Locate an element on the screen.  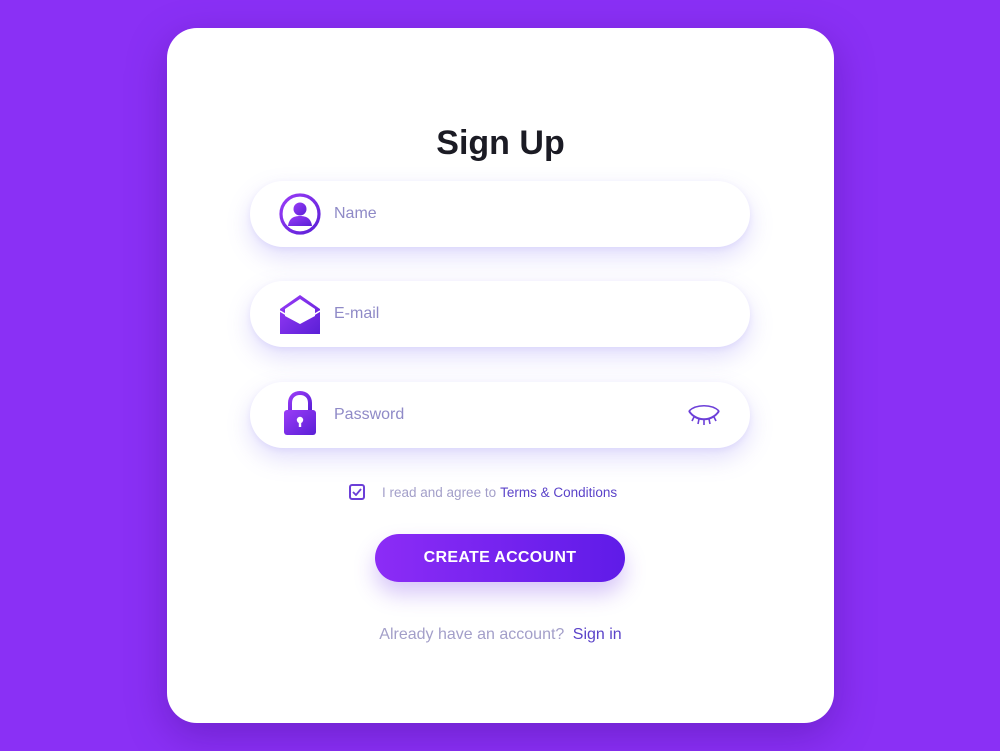
terms-link: Terms & Conditions is located at coordinates (558, 492).